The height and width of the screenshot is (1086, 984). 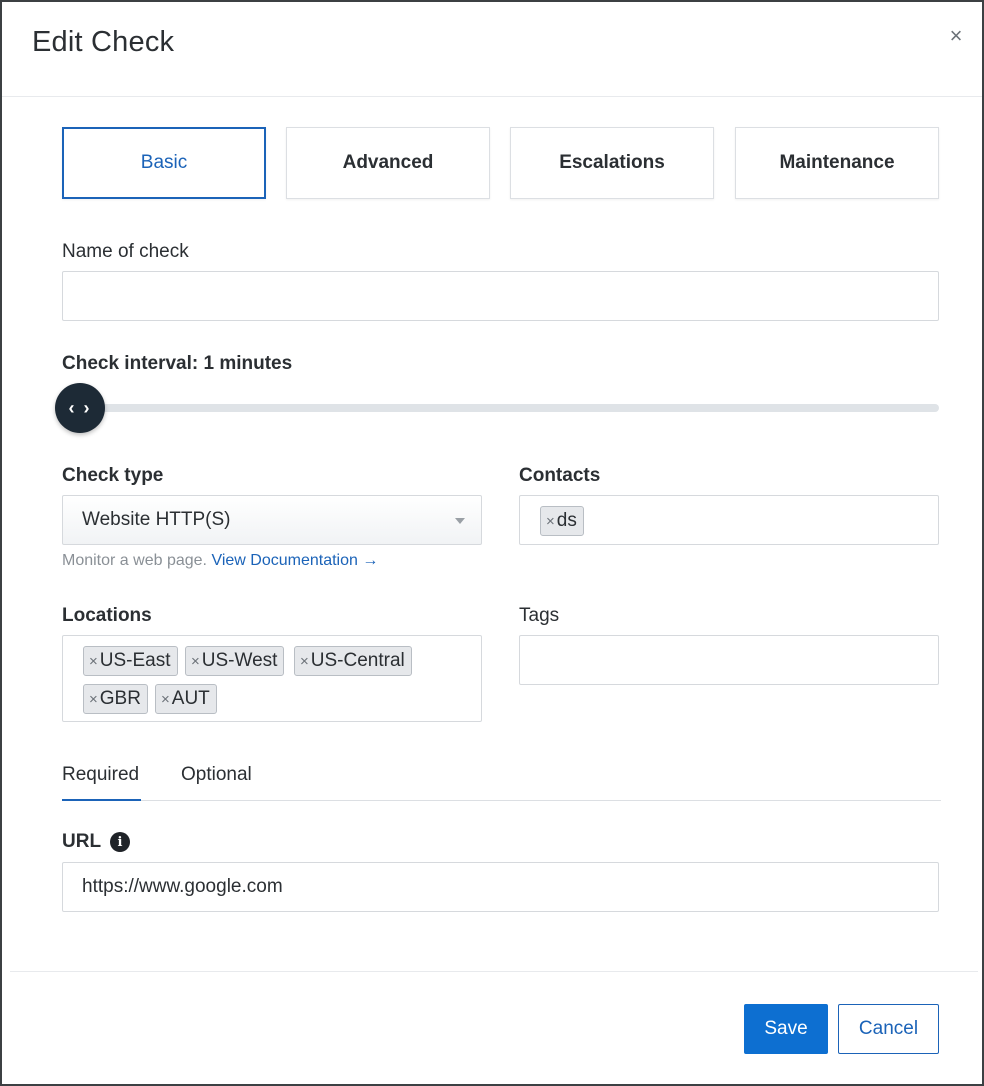 I want to click on footer-divider, so click(x=494, y=971).